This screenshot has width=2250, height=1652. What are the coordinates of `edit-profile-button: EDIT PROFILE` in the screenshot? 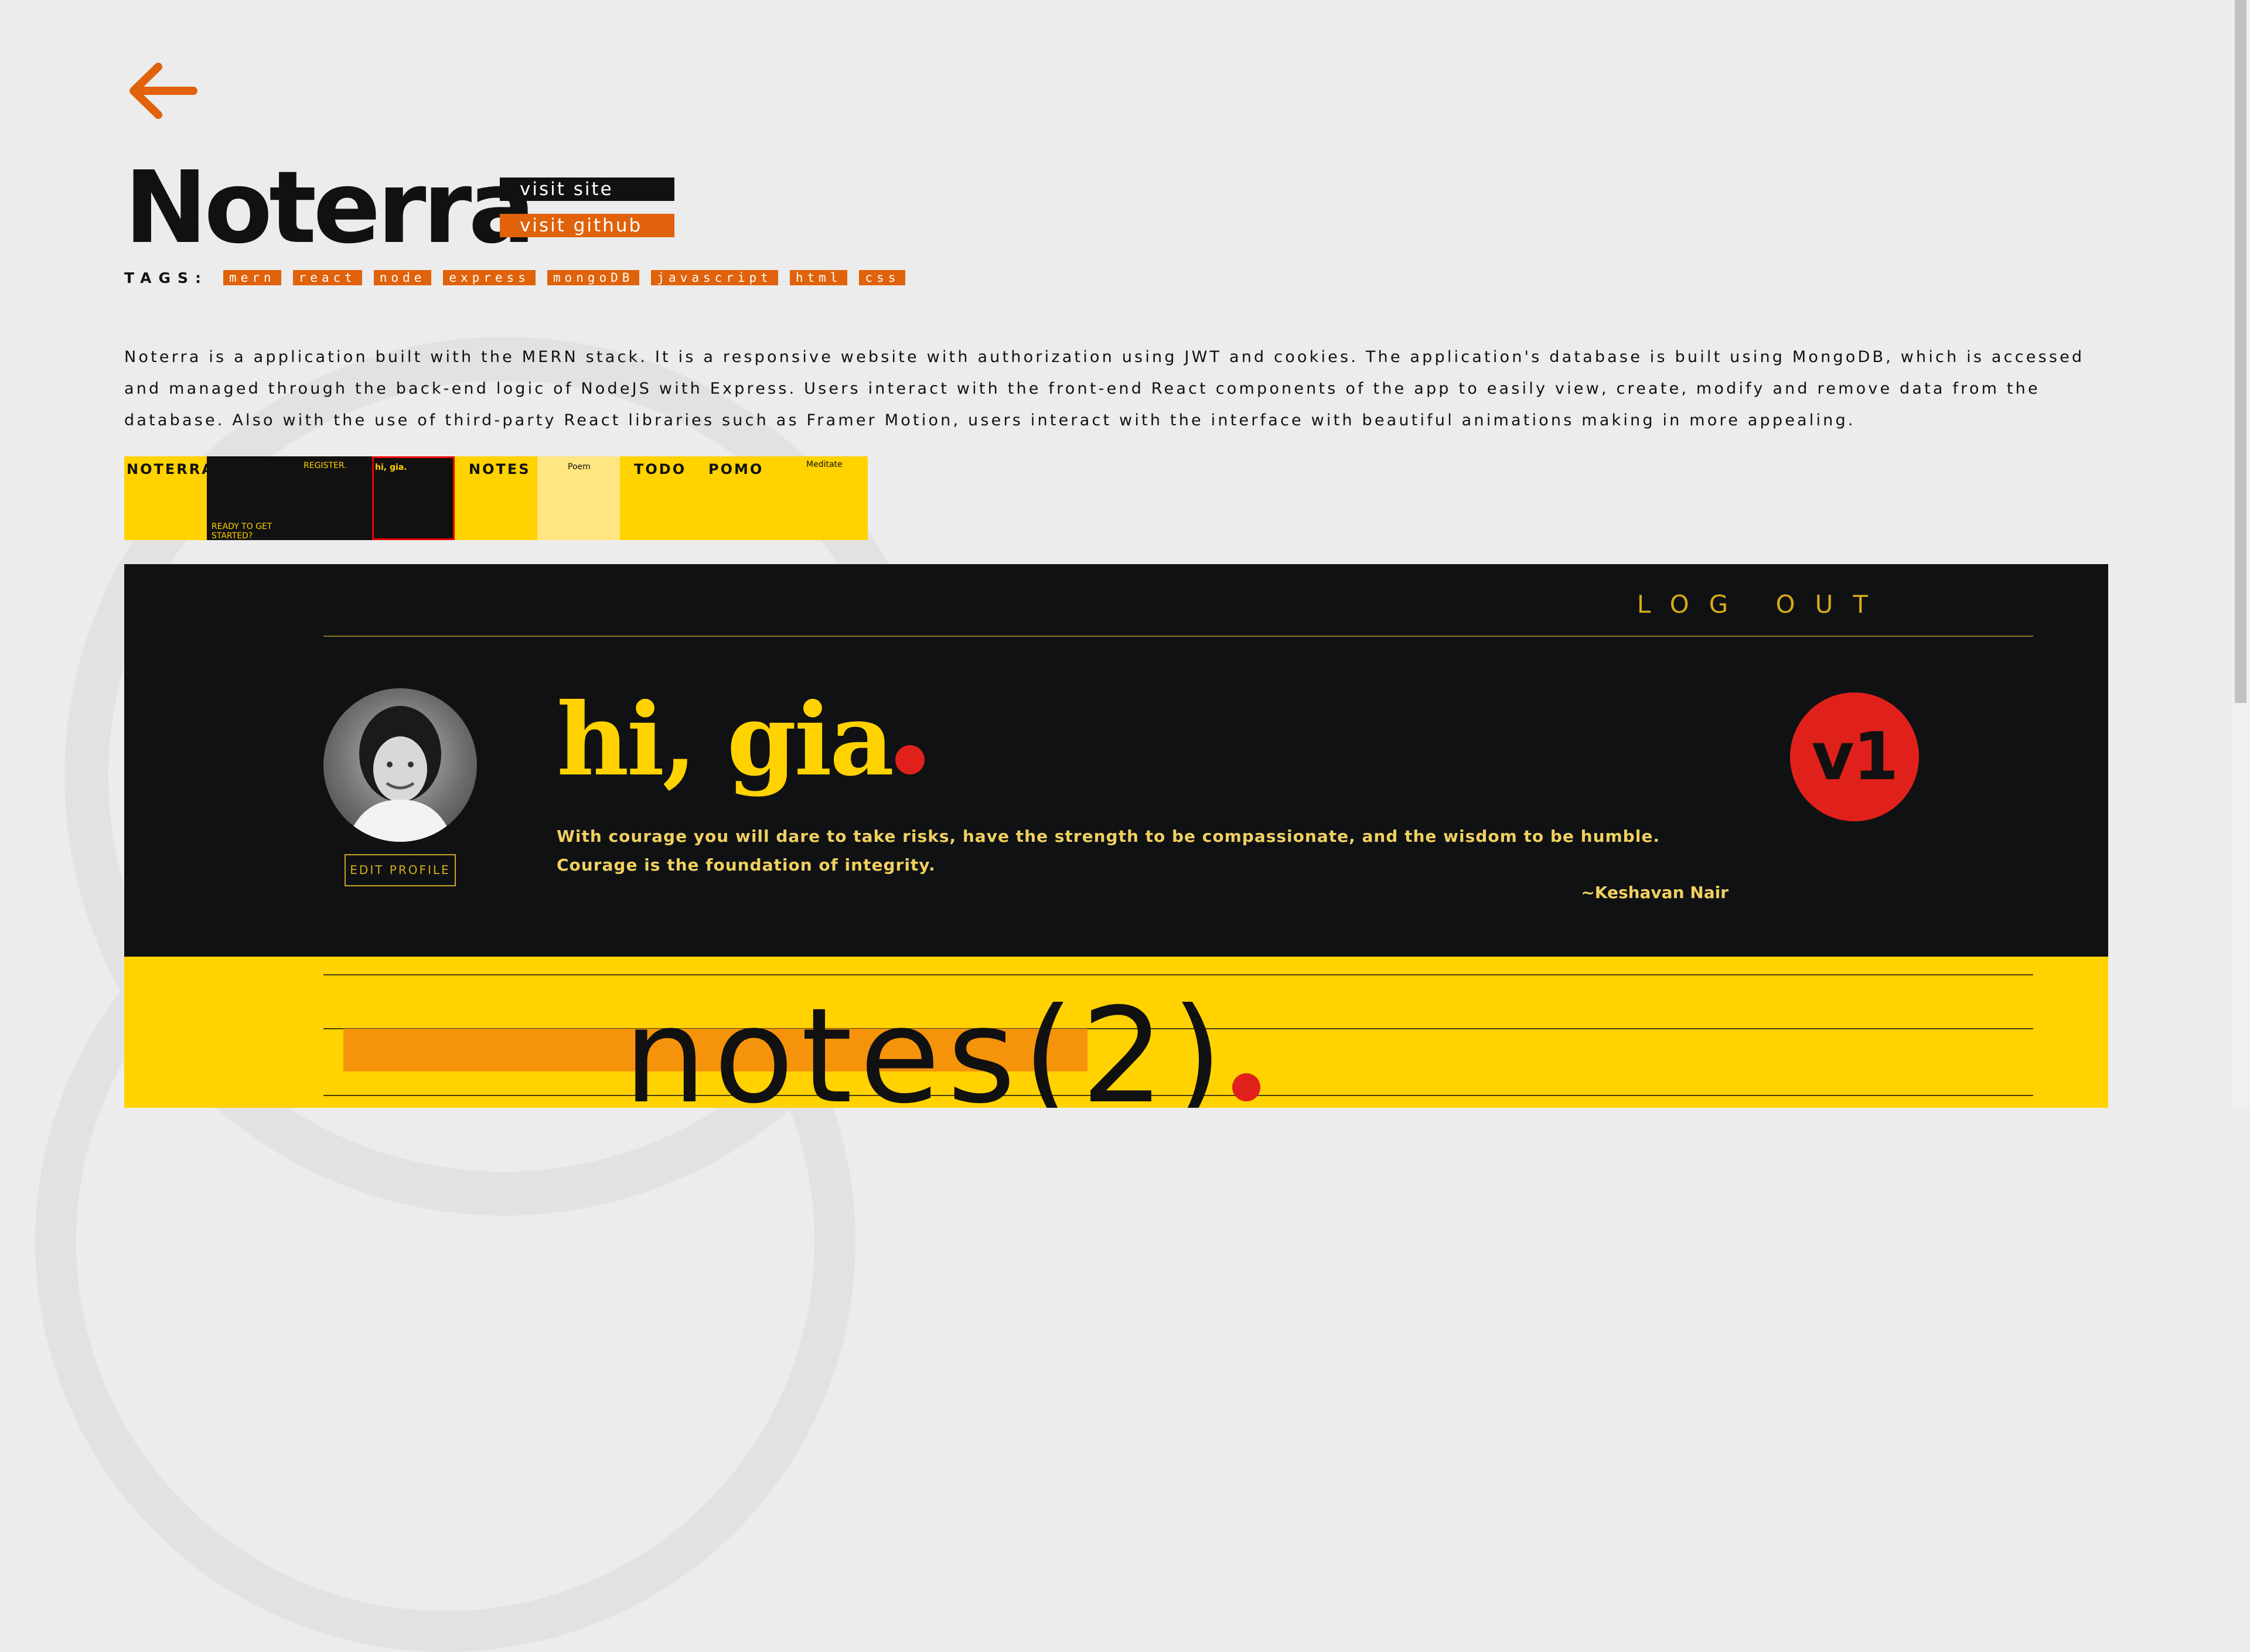 It's located at (401, 870).